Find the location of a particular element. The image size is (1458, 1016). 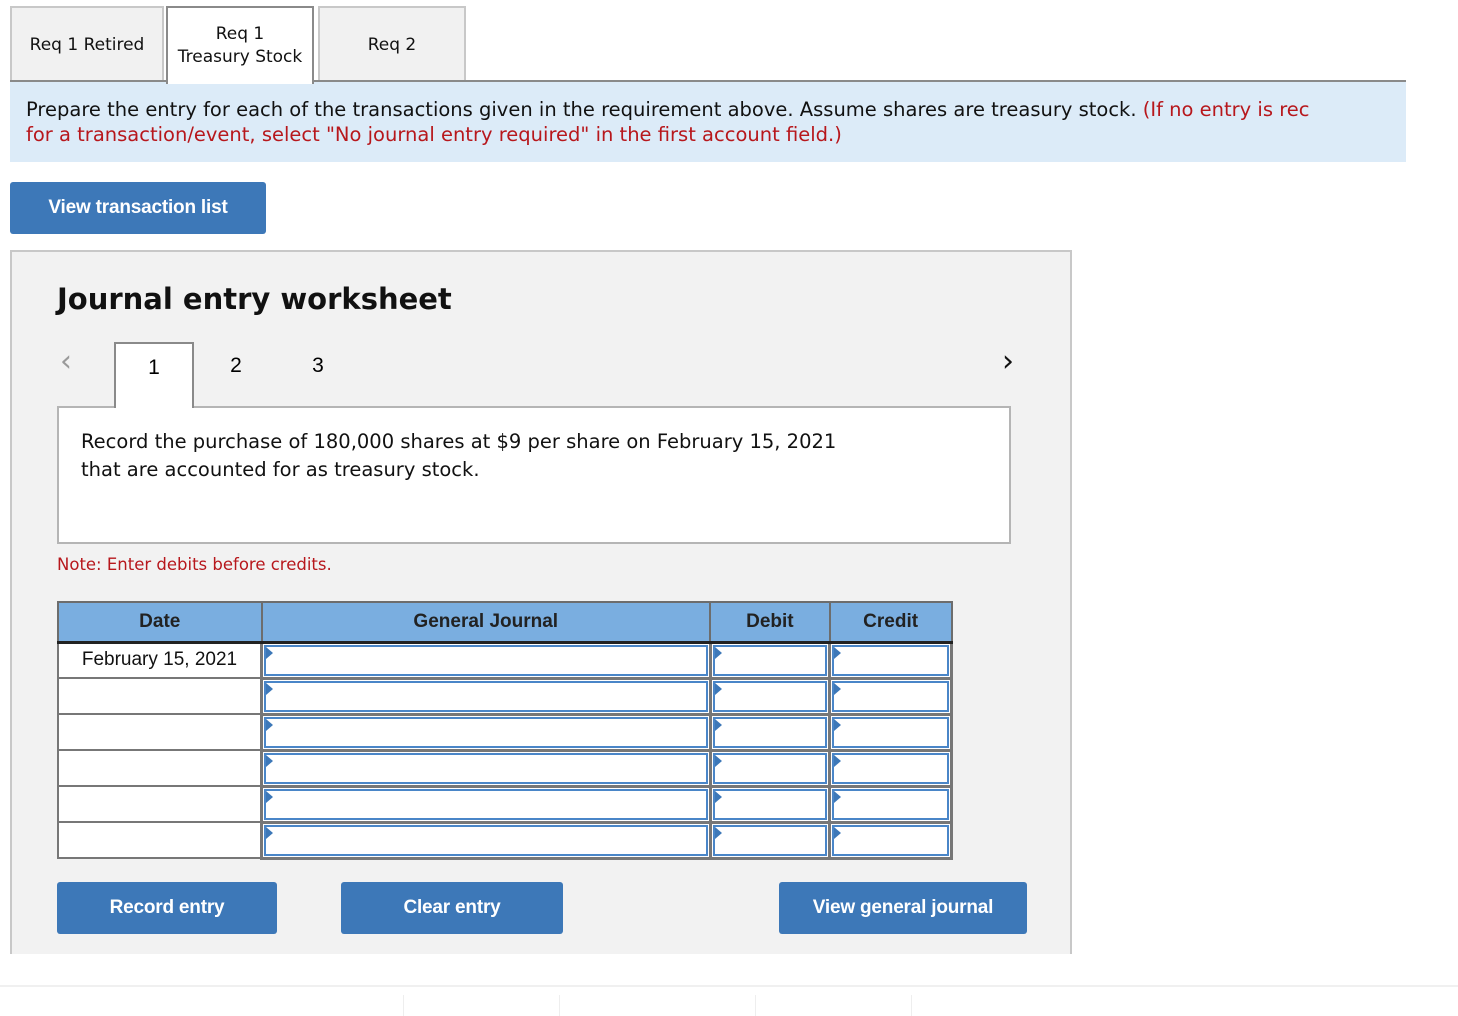

tab-label: Req 1 Treasury Stock is located at coordinates (240, 46).